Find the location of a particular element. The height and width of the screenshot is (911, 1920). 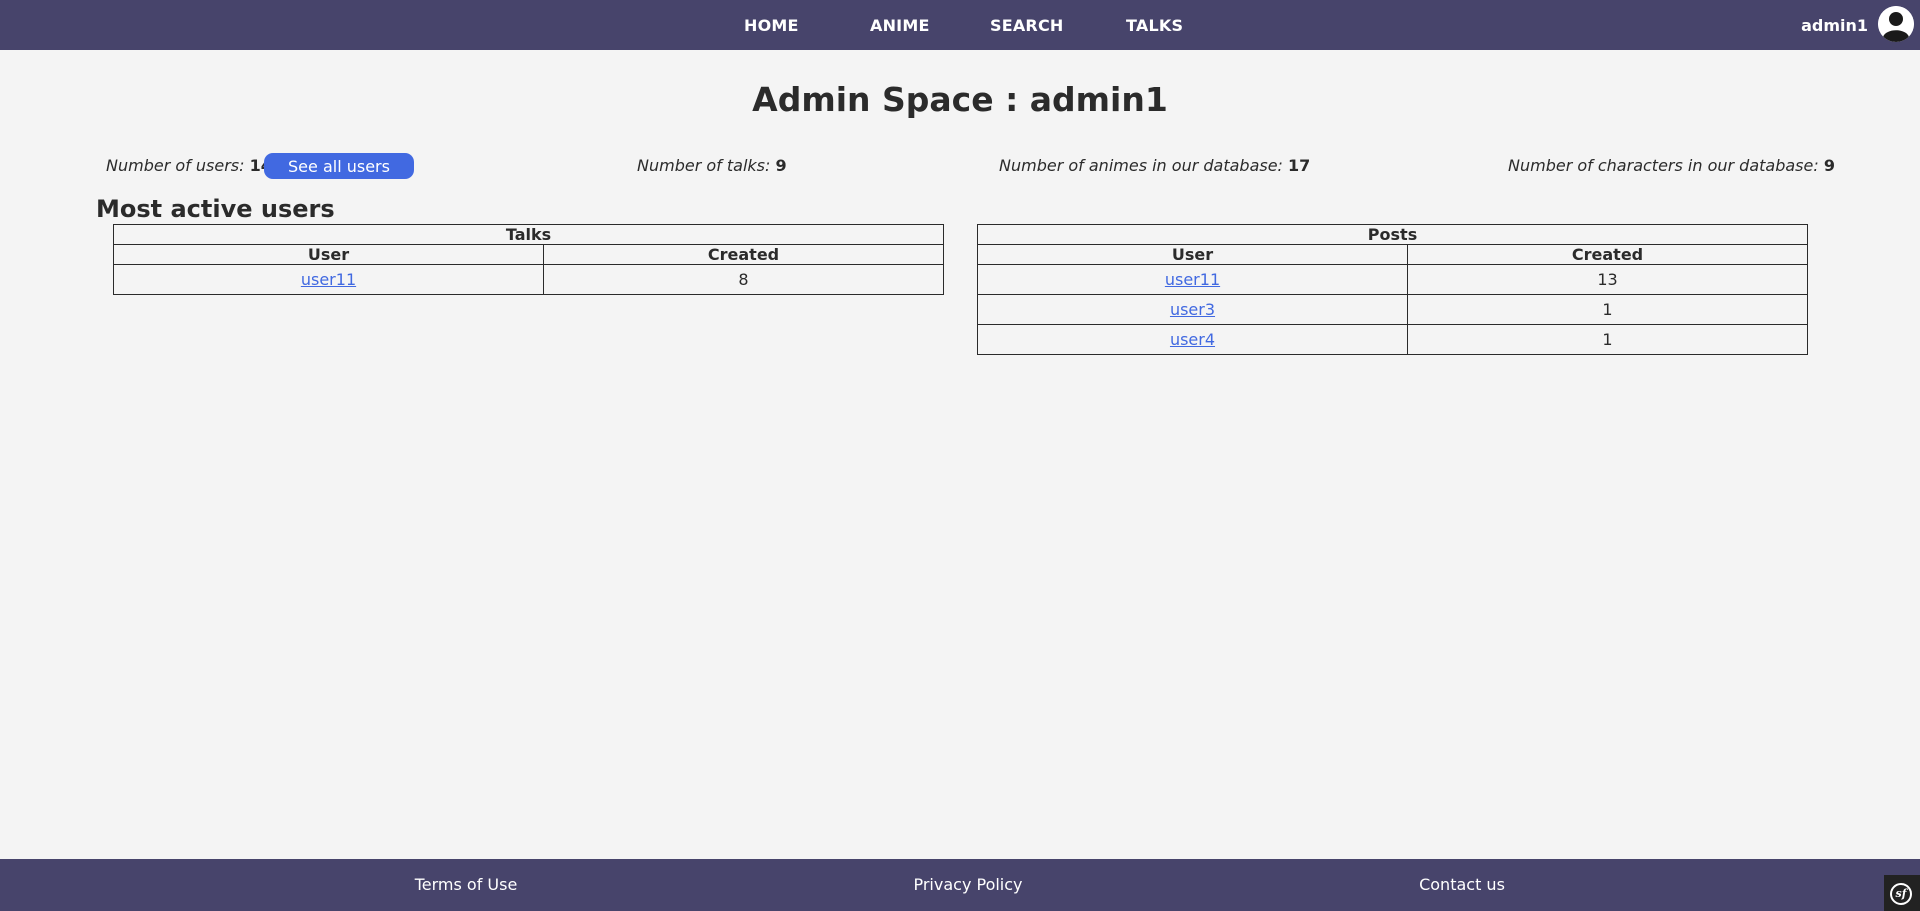

talks-table: Talks User Created user11 8 is located at coordinates (528, 259).